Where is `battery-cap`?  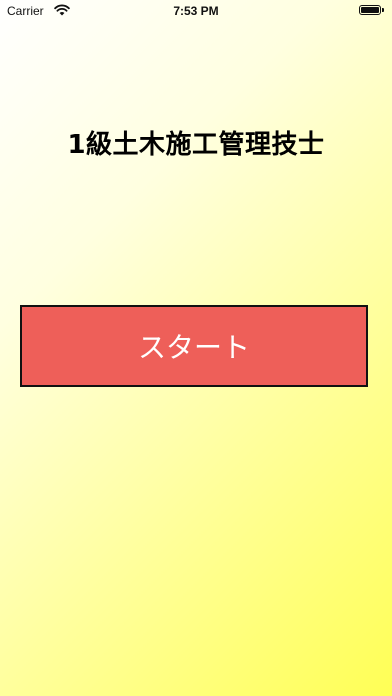 battery-cap is located at coordinates (383, 10).